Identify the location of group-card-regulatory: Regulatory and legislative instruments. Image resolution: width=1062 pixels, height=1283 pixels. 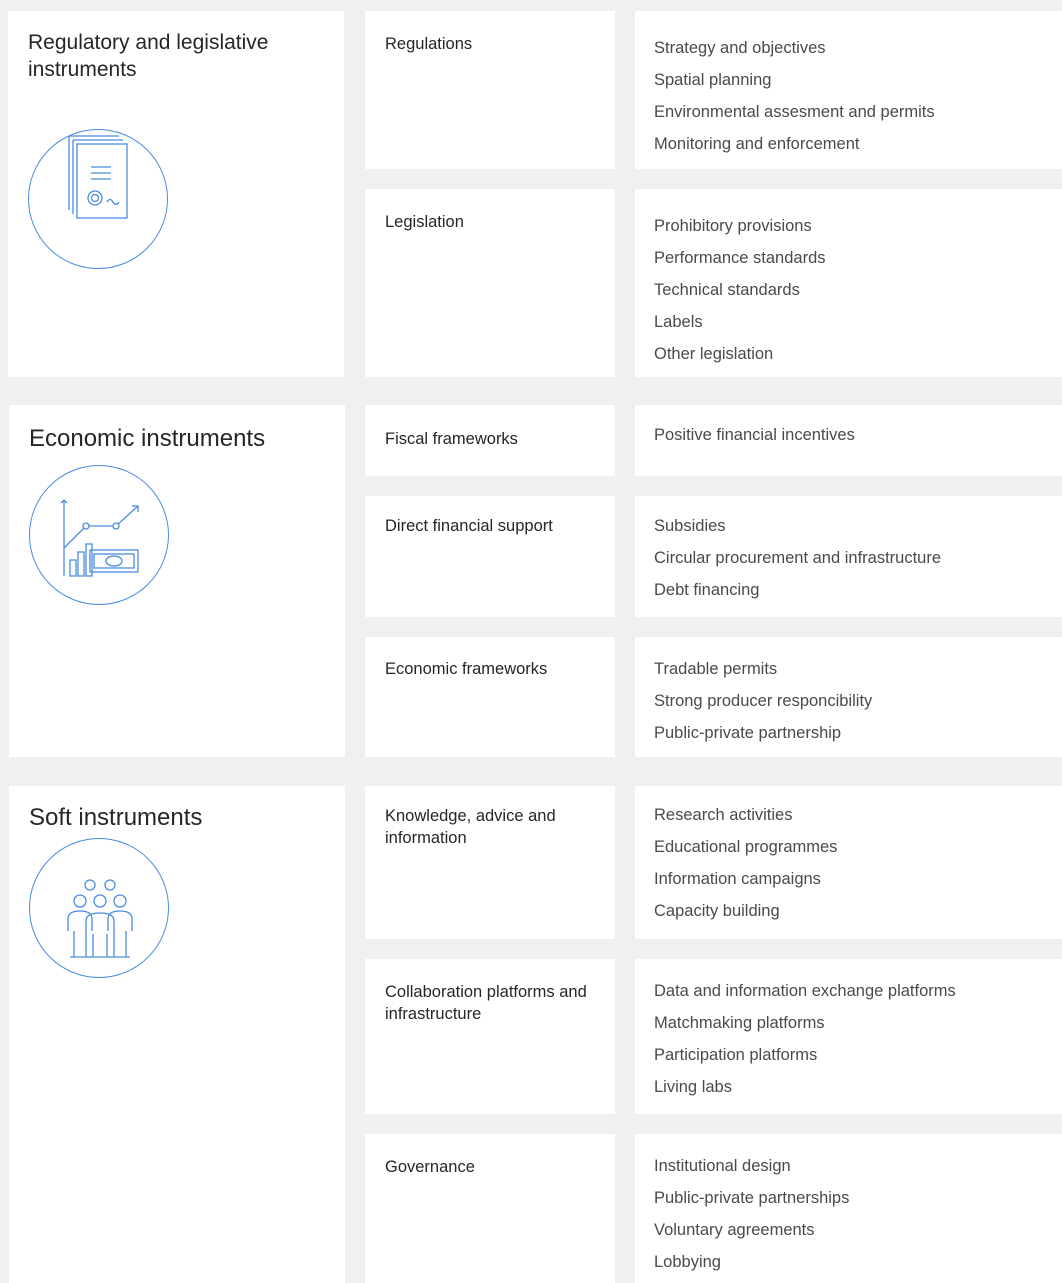
(176, 194).